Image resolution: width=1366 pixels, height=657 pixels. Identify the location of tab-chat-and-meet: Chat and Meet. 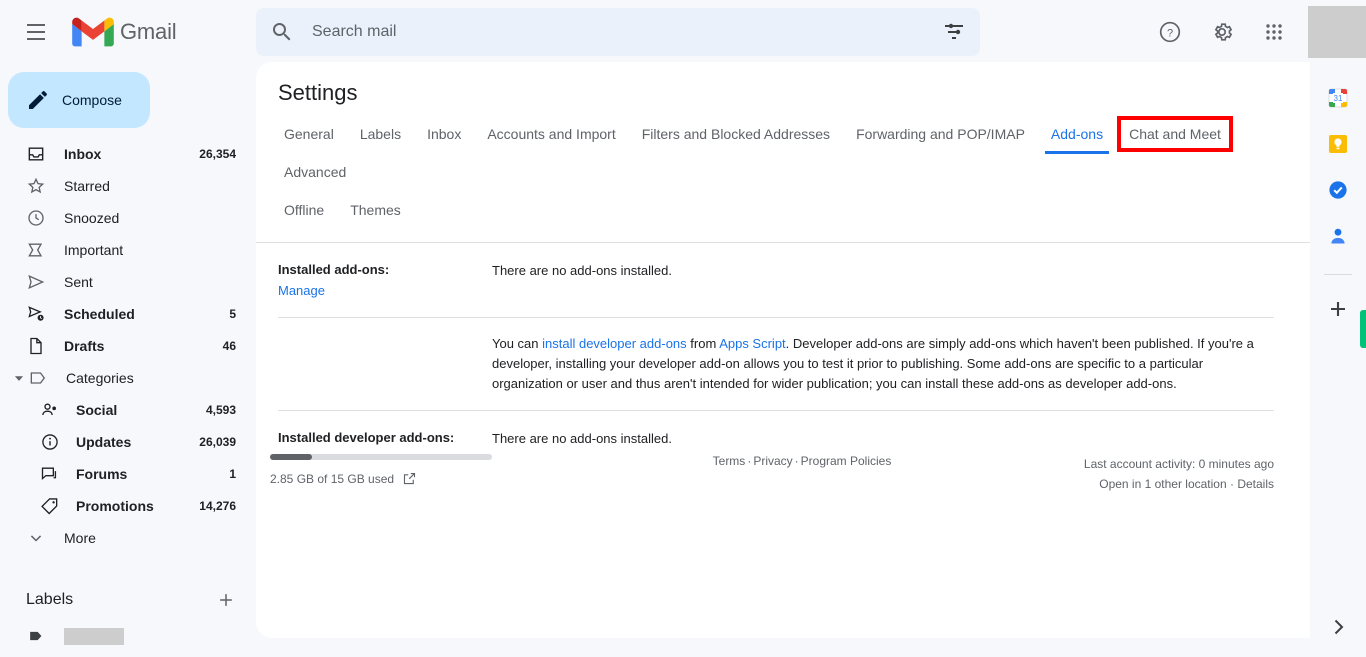
(1175, 134).